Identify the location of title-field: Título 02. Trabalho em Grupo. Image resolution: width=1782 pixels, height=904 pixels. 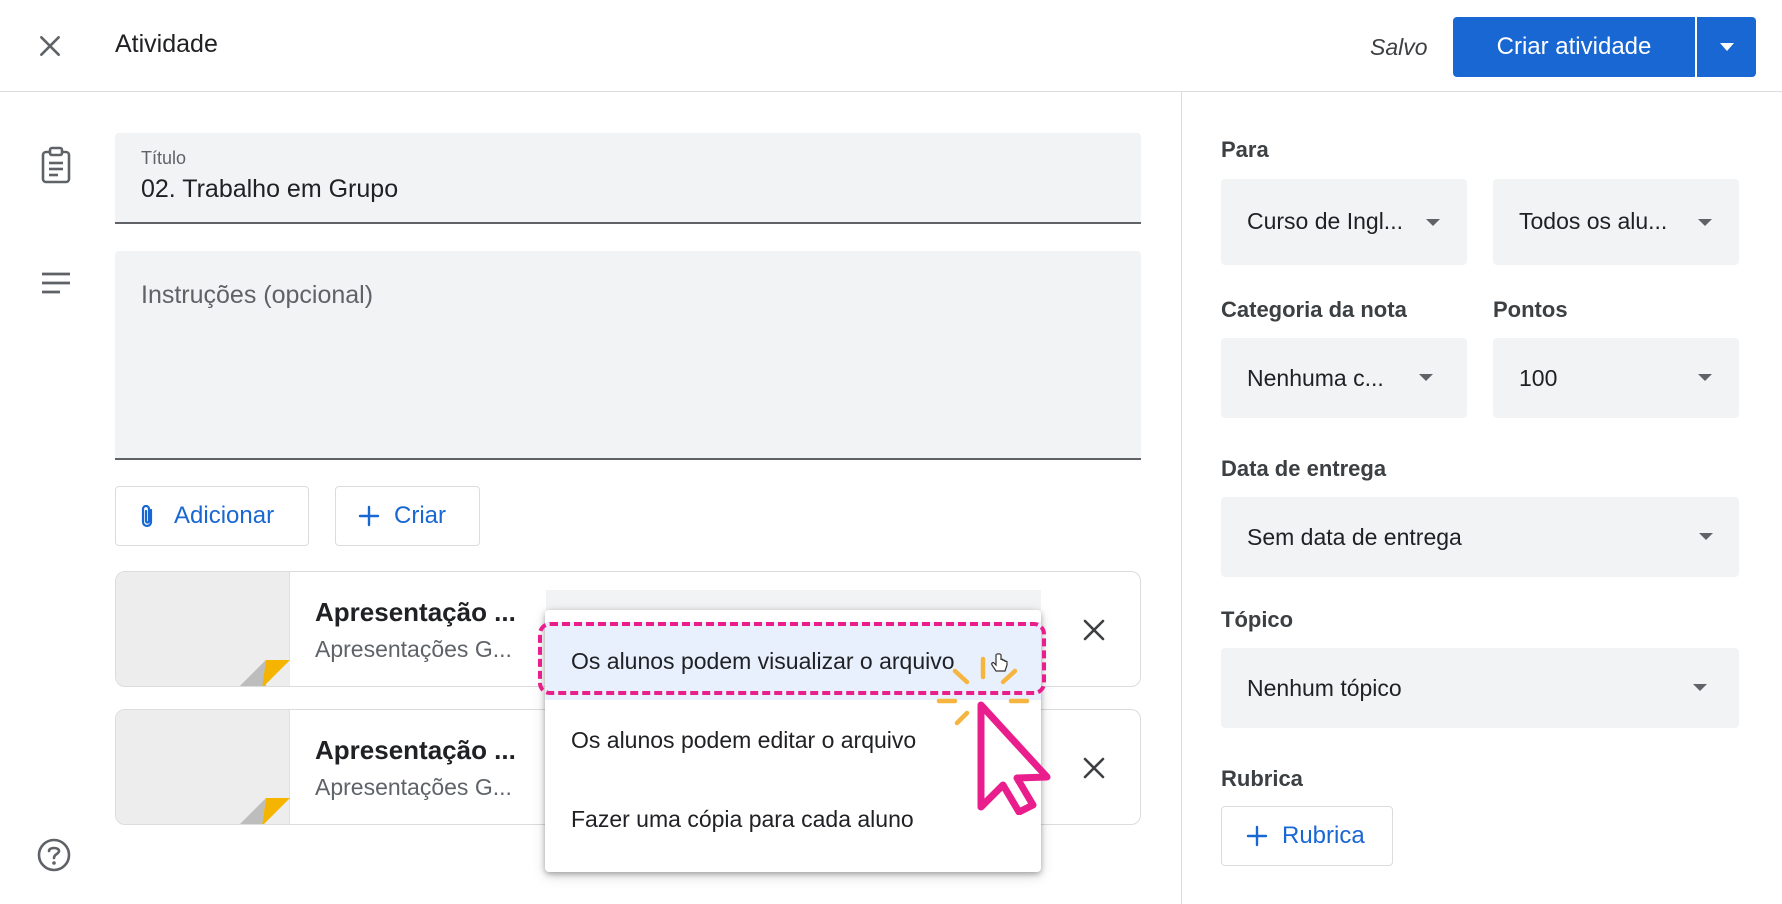
(628, 178).